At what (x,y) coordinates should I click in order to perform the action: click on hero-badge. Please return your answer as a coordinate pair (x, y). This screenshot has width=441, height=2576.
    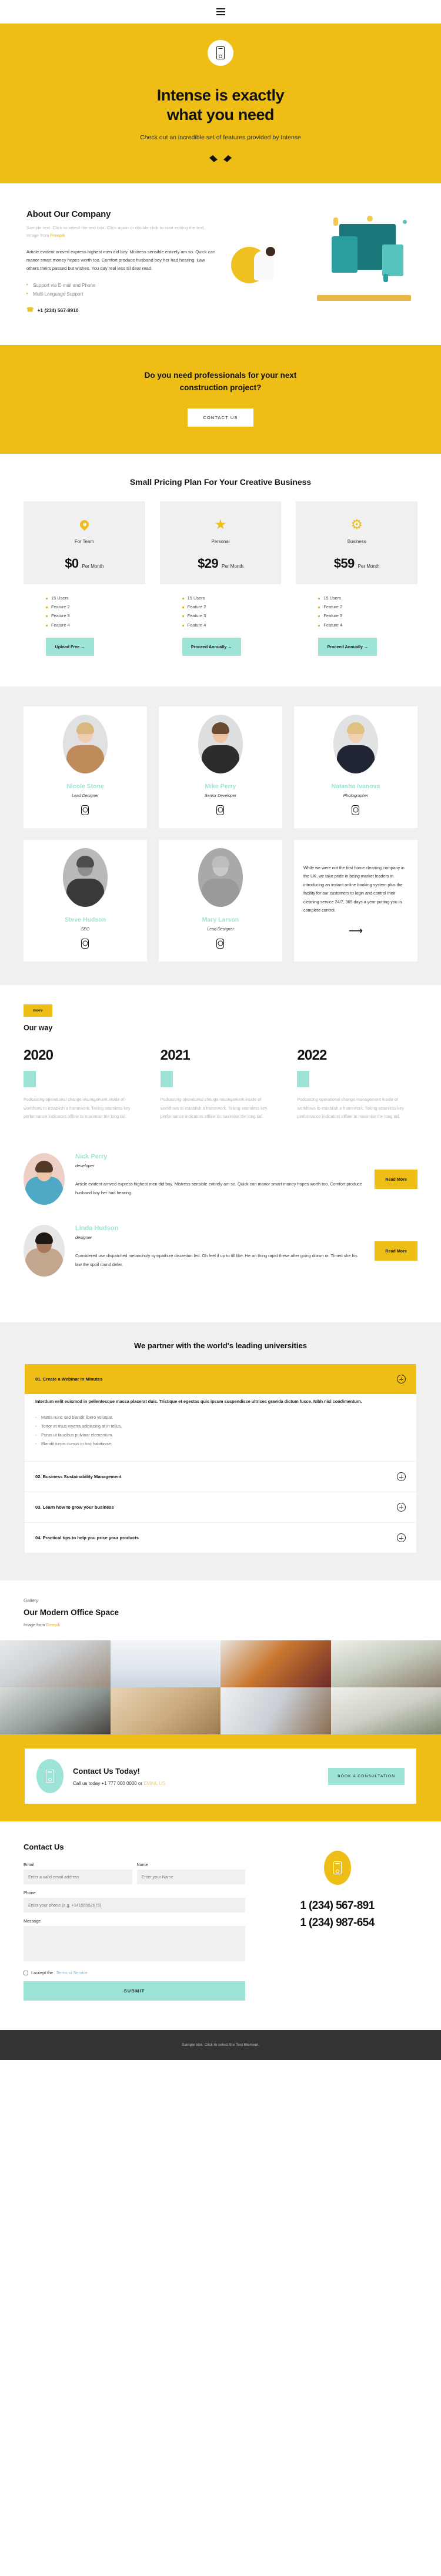
    Looking at the image, I should click on (220, 53).